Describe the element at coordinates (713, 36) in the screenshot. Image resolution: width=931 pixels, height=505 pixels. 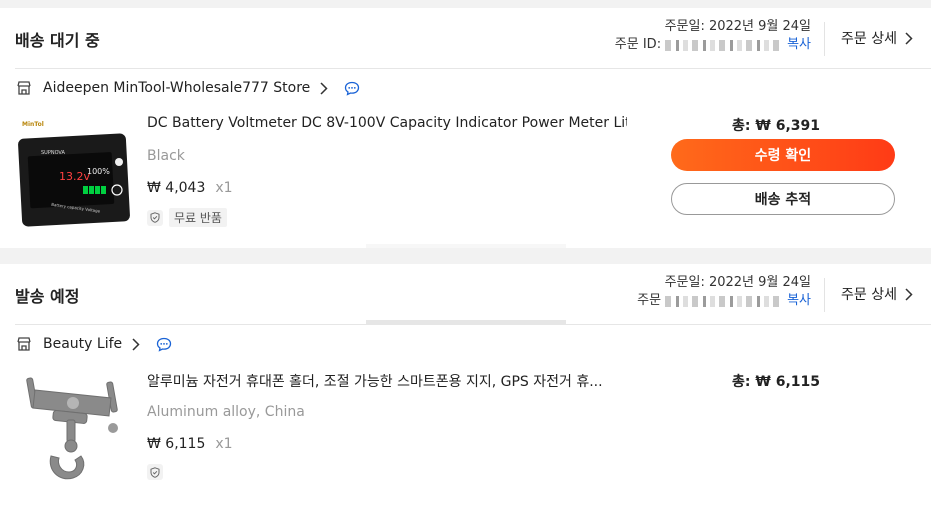
I see `order-meta: 주문일: 2022년 9월 24일 주문 ID: 복사` at that location.